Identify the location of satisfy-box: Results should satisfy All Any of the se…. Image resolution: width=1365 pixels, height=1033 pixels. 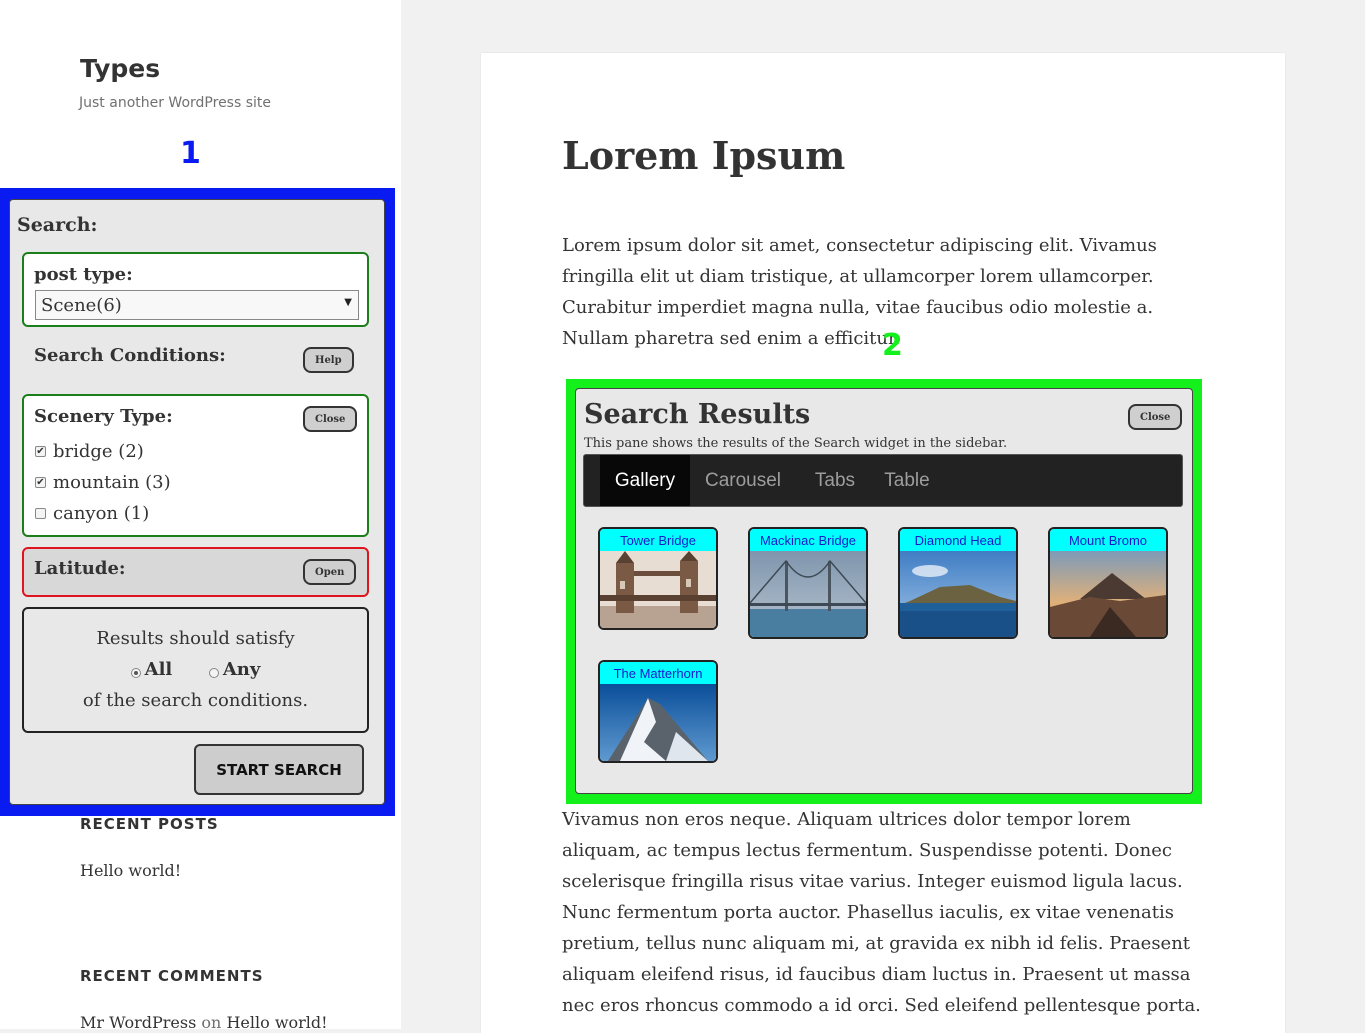
(195, 670).